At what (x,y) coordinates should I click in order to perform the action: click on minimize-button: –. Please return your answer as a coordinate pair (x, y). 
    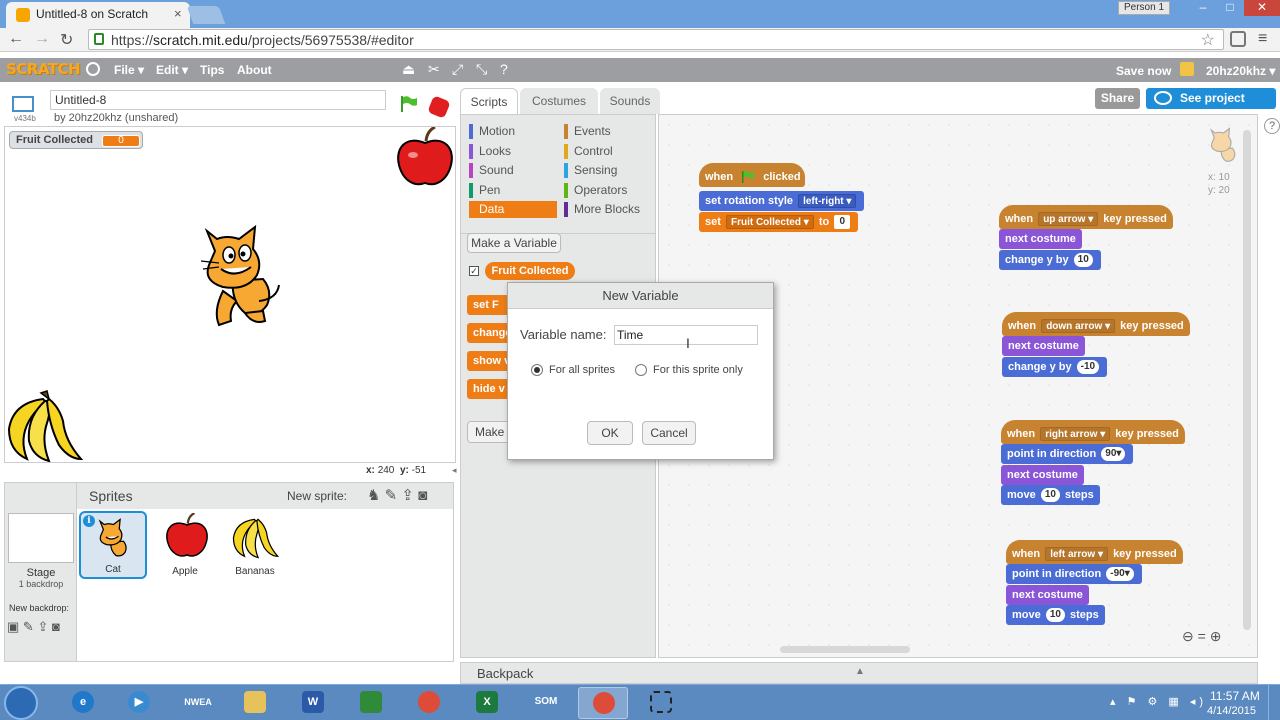
    Looking at the image, I should click on (1203, 8).